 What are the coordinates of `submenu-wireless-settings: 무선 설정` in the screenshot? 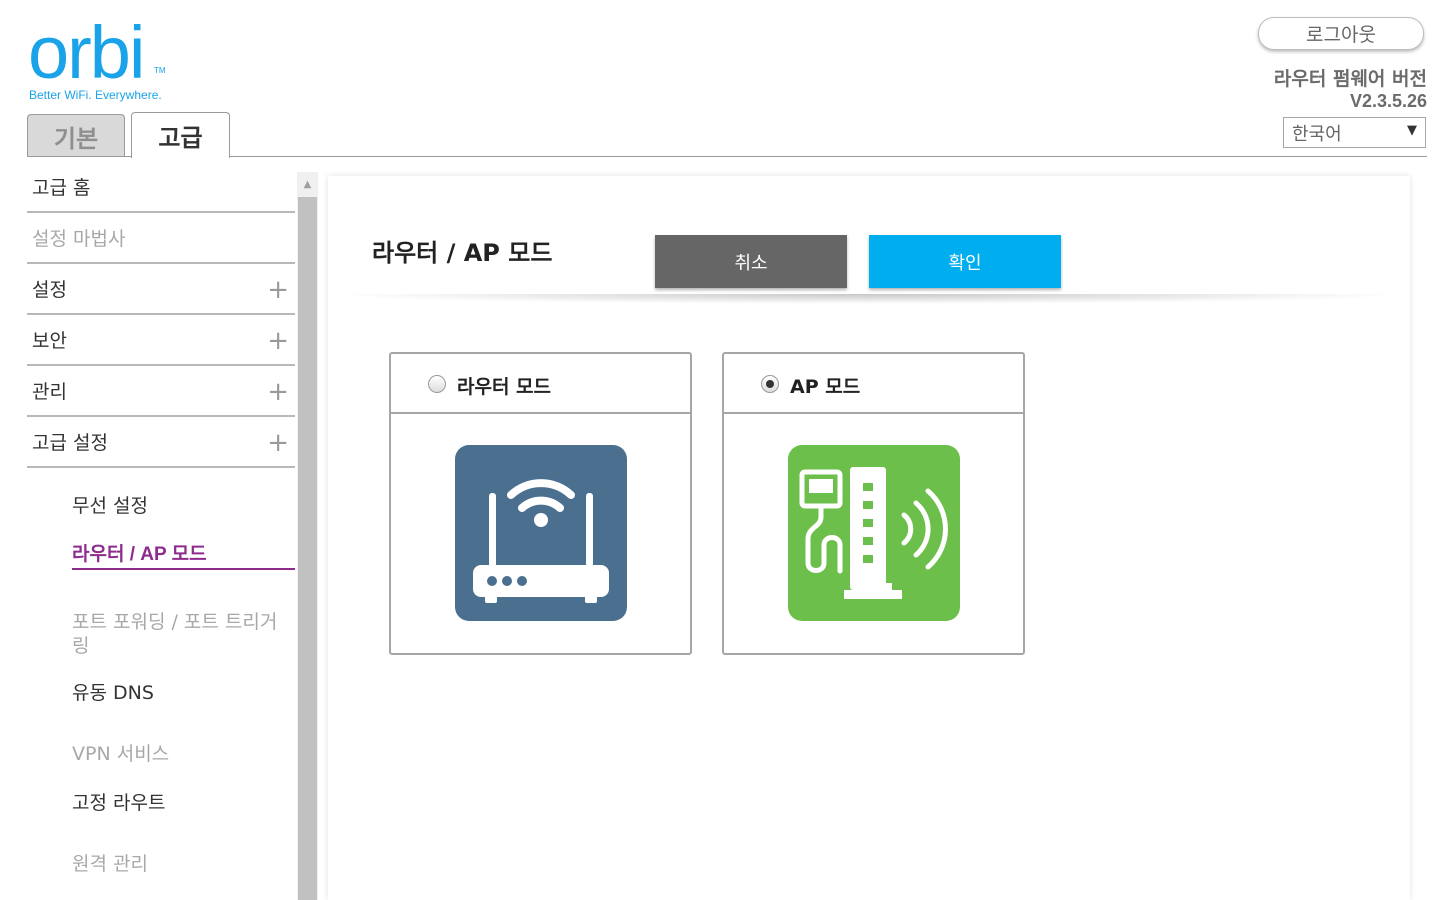 It's located at (179, 506).